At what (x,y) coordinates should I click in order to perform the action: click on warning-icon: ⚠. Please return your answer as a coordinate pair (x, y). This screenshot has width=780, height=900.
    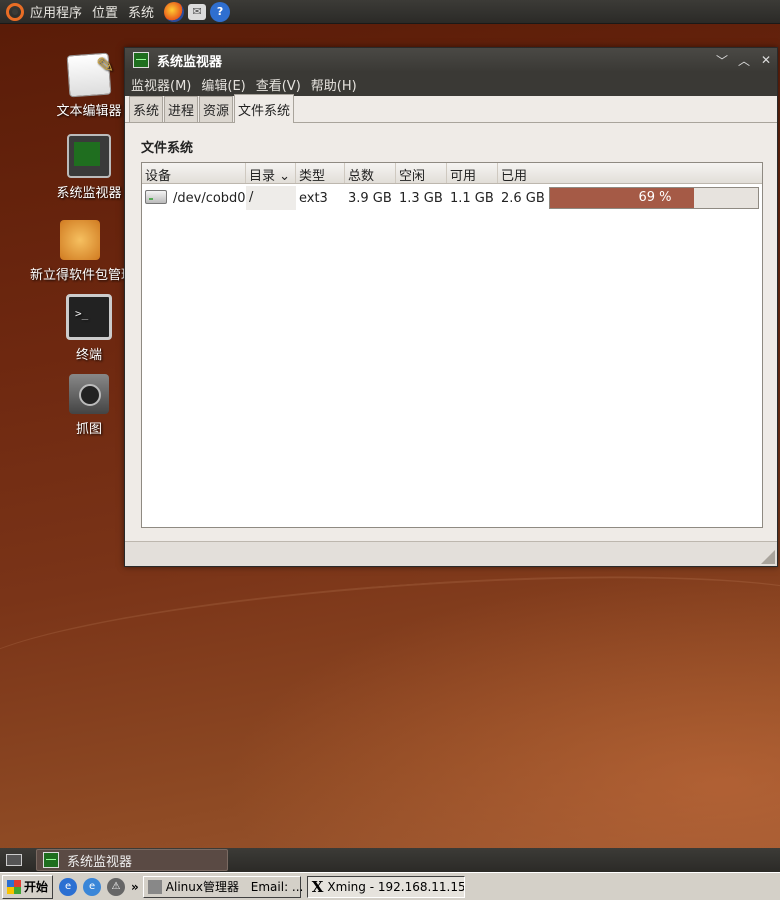
    Looking at the image, I should click on (116, 886).